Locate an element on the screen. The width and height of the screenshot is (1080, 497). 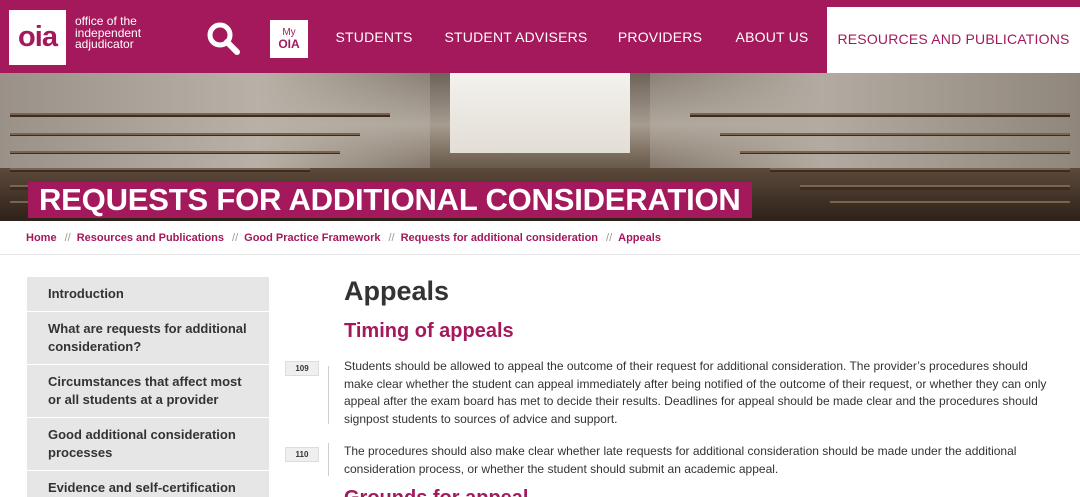
breadcrumb-resources: Resources and Publications is located at coordinates (150, 238).